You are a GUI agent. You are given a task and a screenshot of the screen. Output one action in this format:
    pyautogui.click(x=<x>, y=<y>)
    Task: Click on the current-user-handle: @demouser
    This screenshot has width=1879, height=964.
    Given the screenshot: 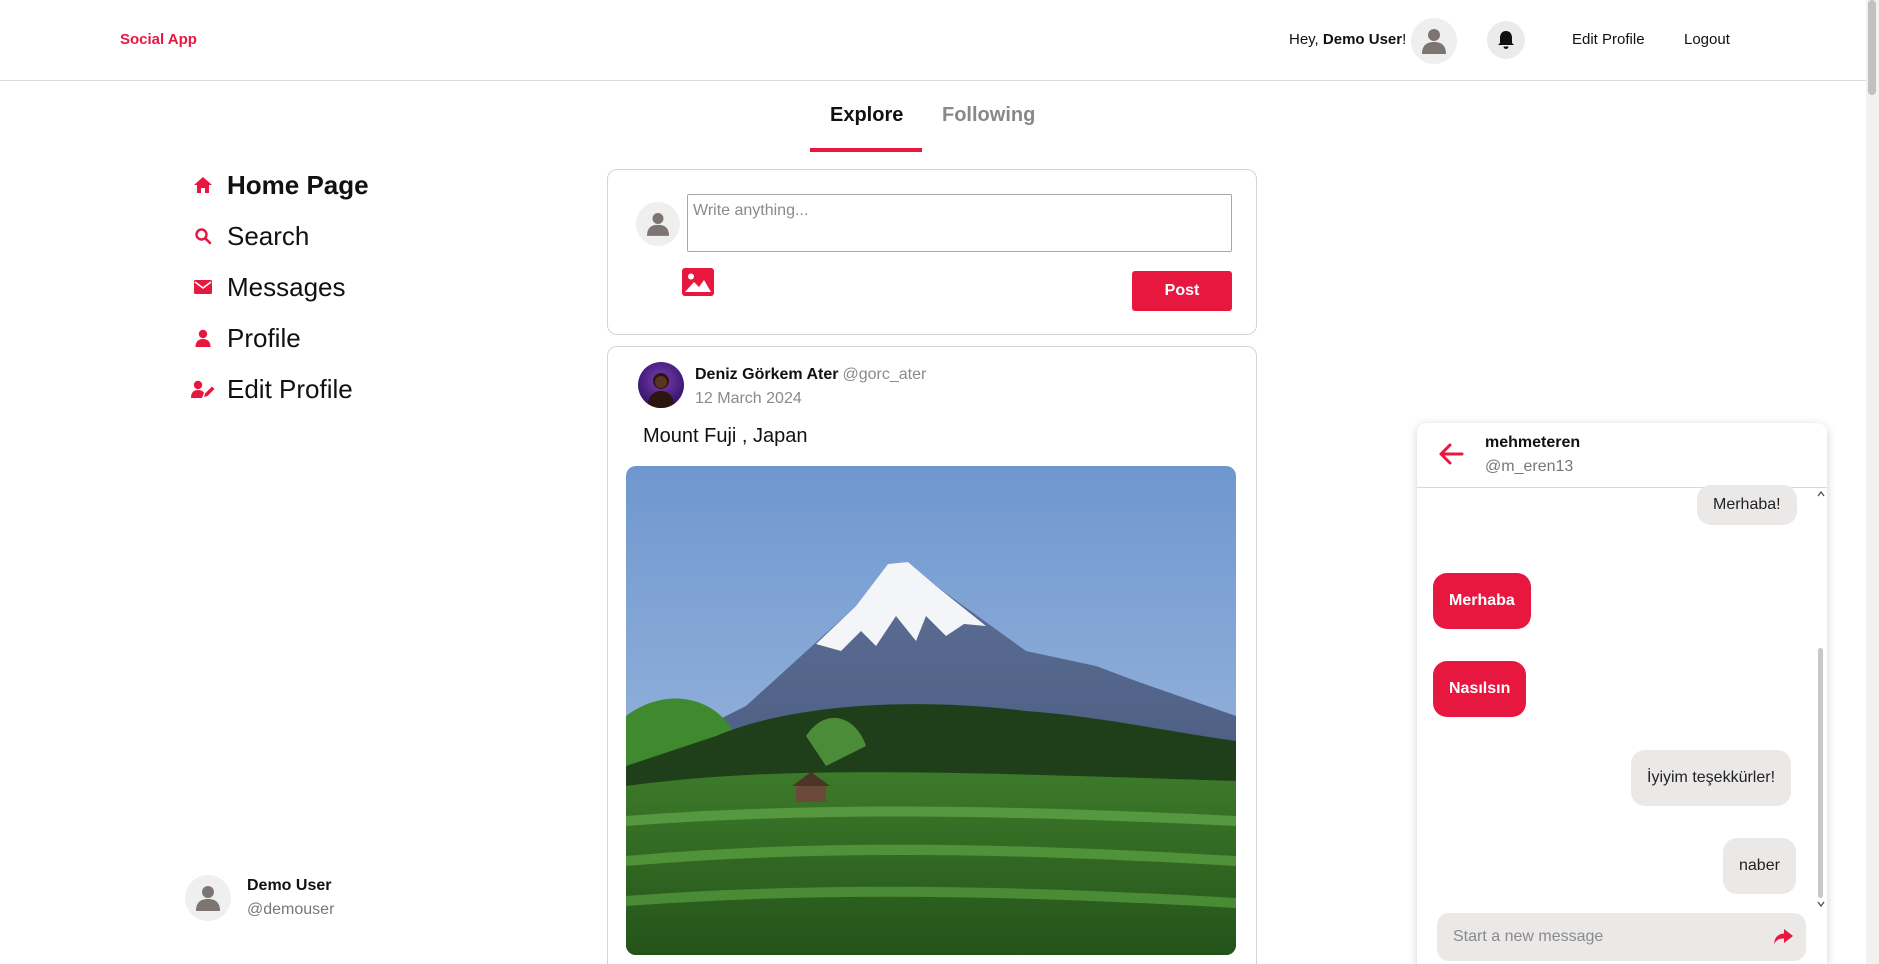 What is the action you would take?
    pyautogui.click(x=291, y=909)
    